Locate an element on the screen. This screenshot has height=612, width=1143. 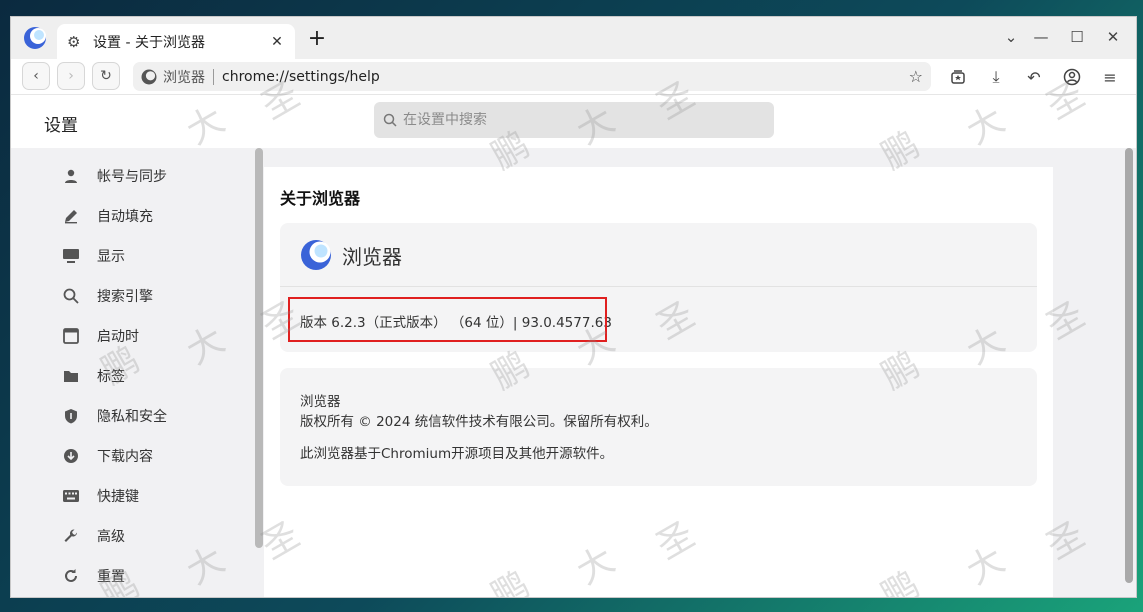
sidebar-item-reset: 重置 is located at coordinates (93, 576).